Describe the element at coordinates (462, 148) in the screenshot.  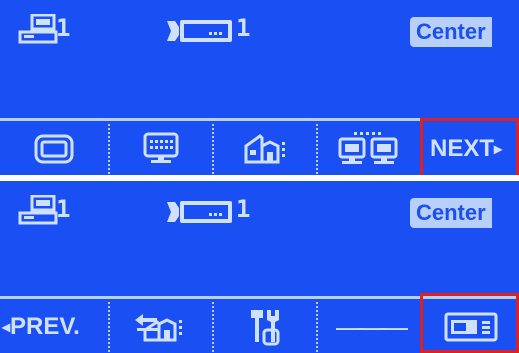
I see `next-label: NEXT` at that location.